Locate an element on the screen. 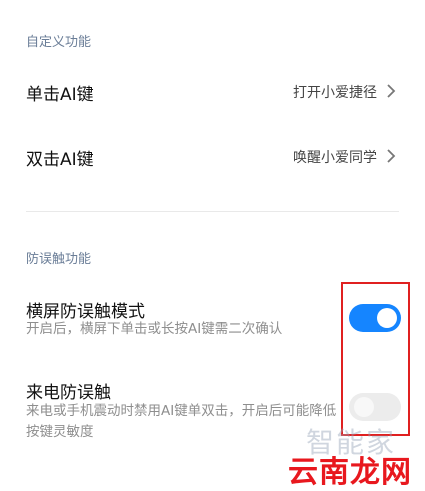 Image resolution: width=425 pixels, height=491 pixels. incoming-call-label: 来电防误触 is located at coordinates (68, 393).